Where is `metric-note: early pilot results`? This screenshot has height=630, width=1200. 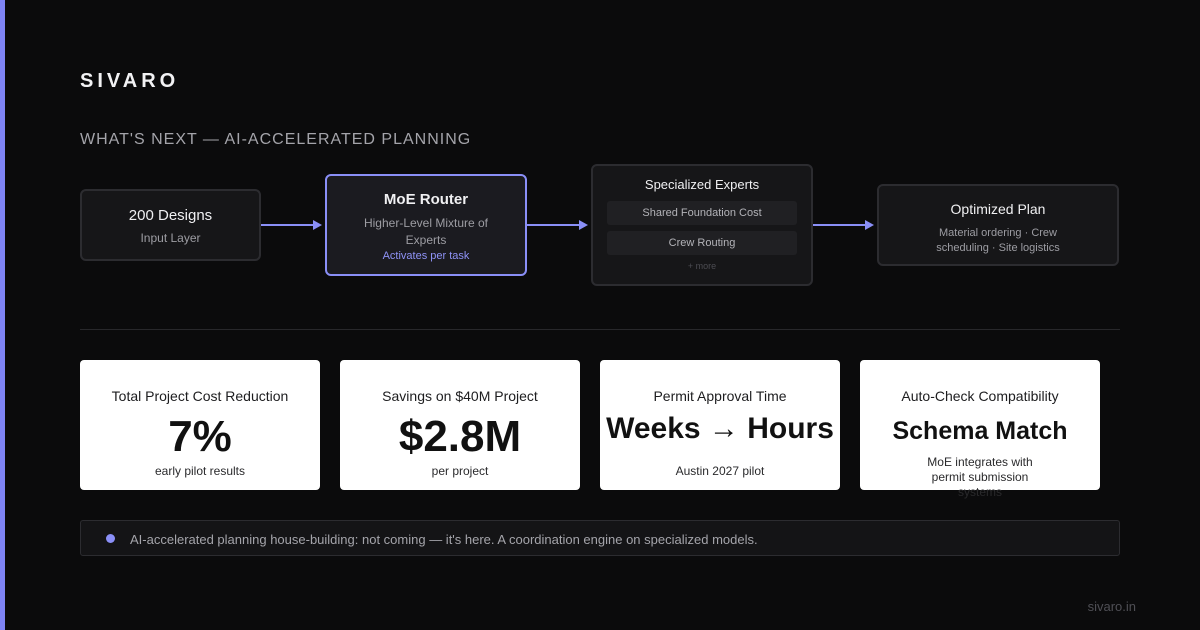 metric-note: early pilot results is located at coordinates (200, 471).